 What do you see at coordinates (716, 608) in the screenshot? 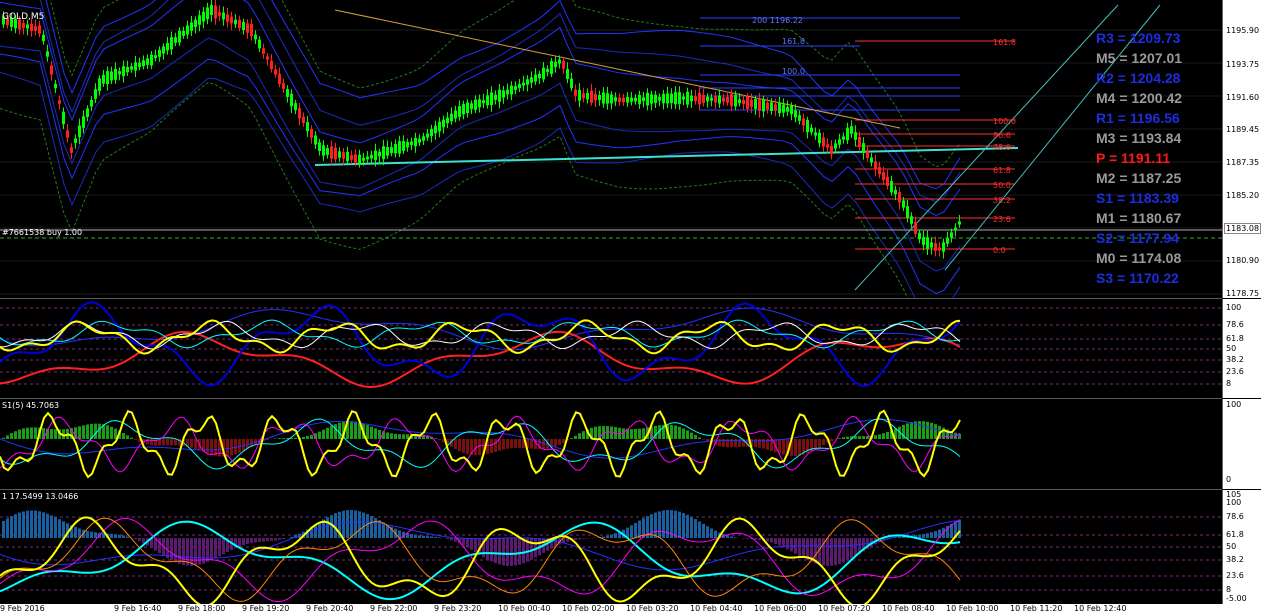
I see `time-axis-tick: 10 Feb 04:40` at bounding box center [716, 608].